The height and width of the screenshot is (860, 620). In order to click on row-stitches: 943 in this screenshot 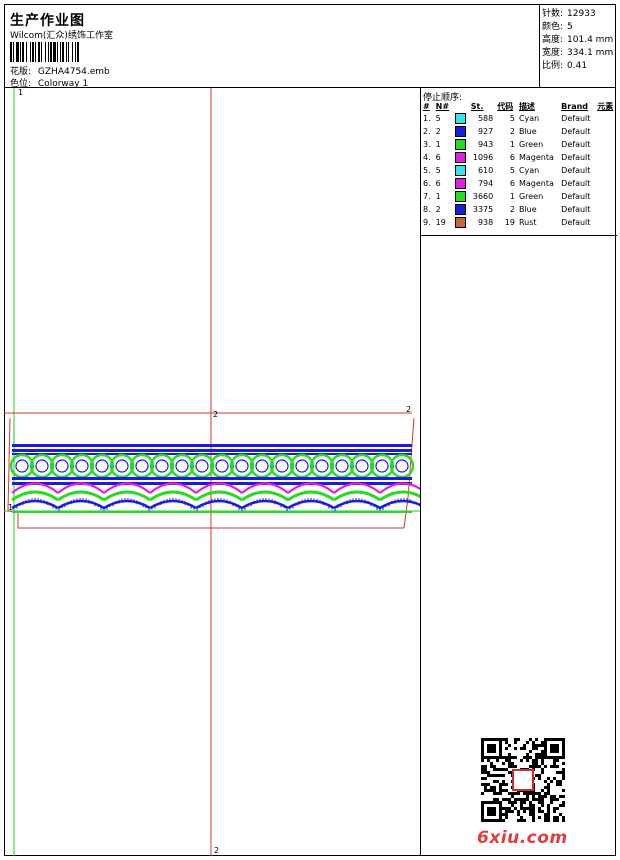, I will do `click(485, 144)`.